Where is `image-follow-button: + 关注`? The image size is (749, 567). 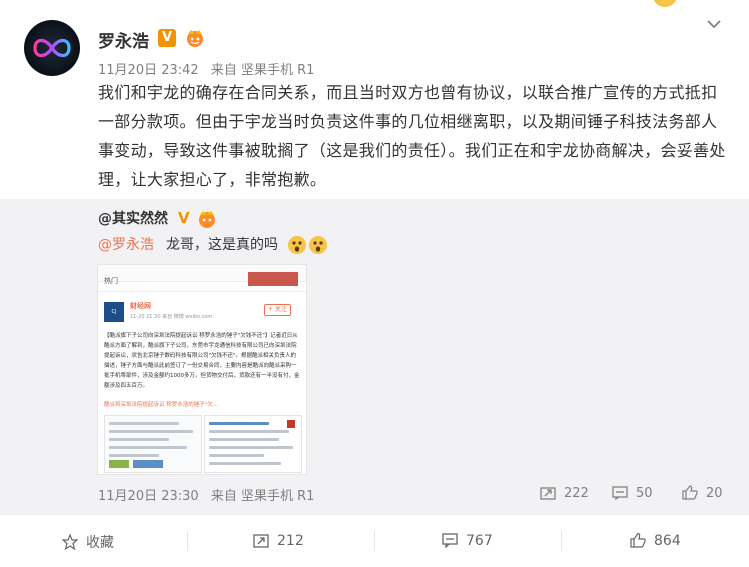
image-follow-button: + 关注 is located at coordinates (277, 310).